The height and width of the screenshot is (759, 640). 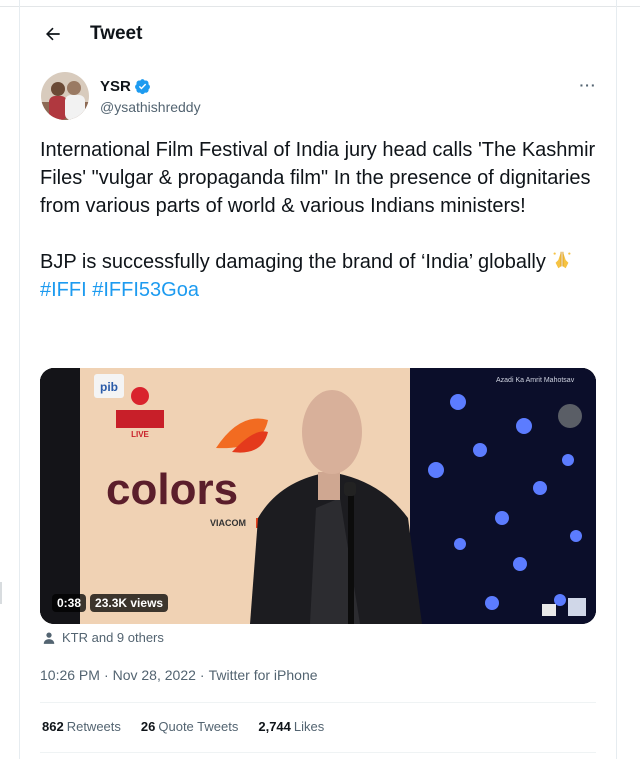 I want to click on more-button: ···, so click(x=588, y=85).